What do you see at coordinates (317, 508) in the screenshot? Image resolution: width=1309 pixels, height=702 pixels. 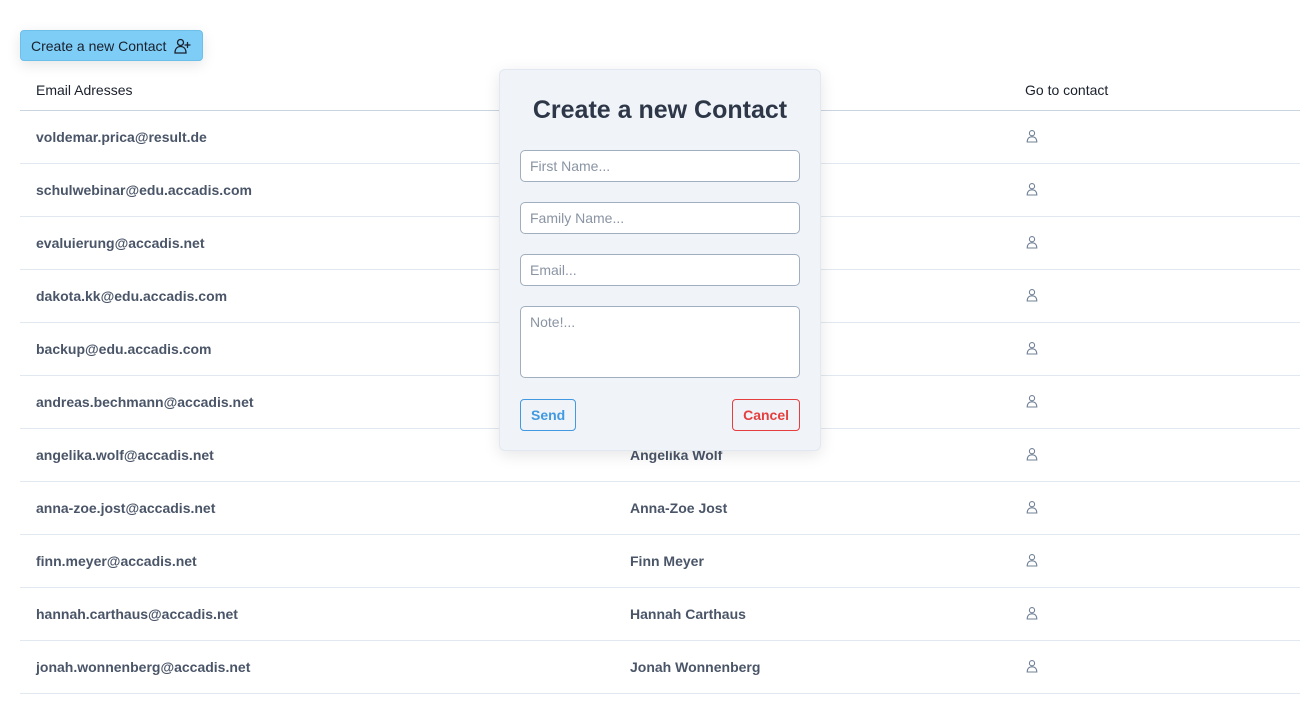 I see `contact-email: anna-zoe.jost@accadis.net` at bounding box center [317, 508].